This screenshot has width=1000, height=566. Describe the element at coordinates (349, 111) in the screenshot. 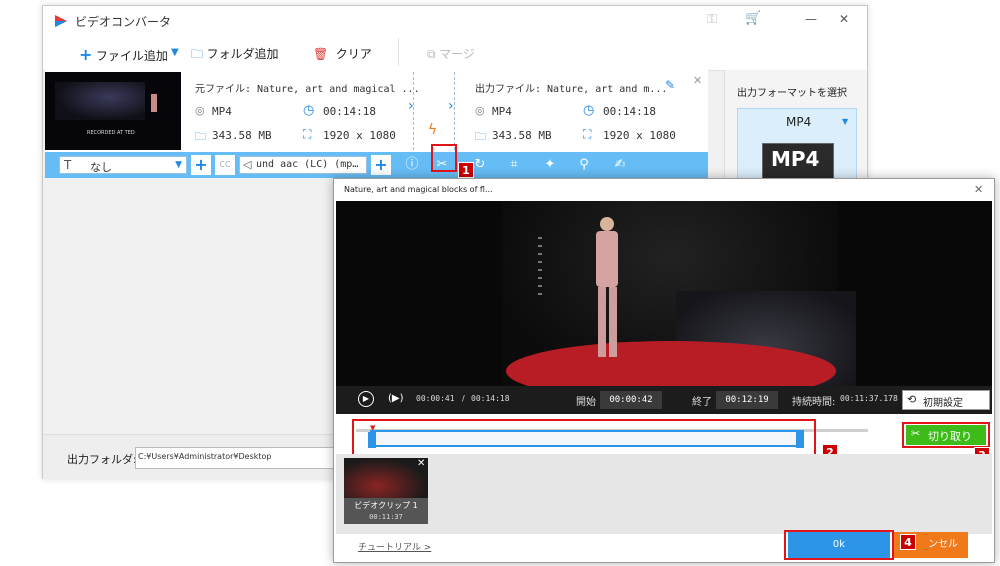

I see `source-duration: 00:14:18` at that location.